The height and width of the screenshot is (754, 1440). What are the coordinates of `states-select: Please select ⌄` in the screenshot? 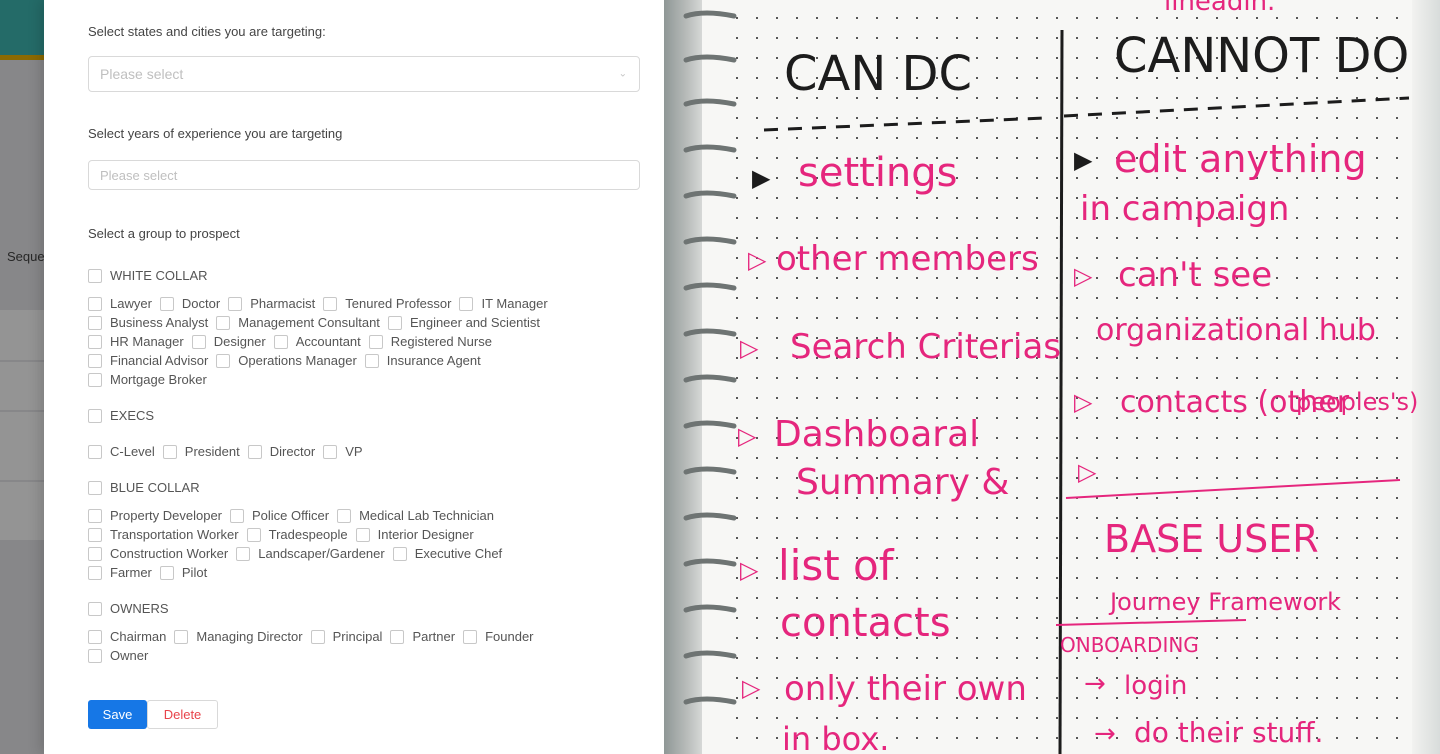 It's located at (364, 74).